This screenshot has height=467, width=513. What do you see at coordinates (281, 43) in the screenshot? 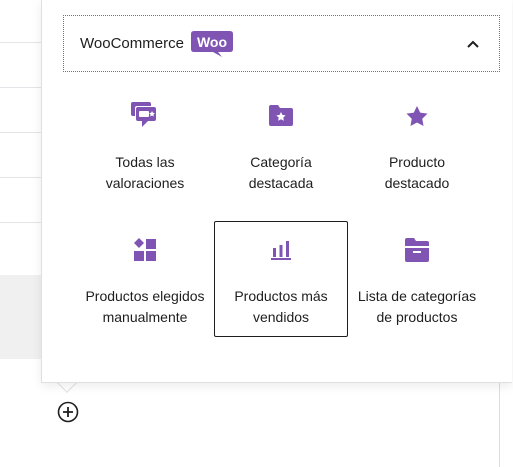
I see `woocommerce-panel-toggle: WooCommerce Woo` at bounding box center [281, 43].